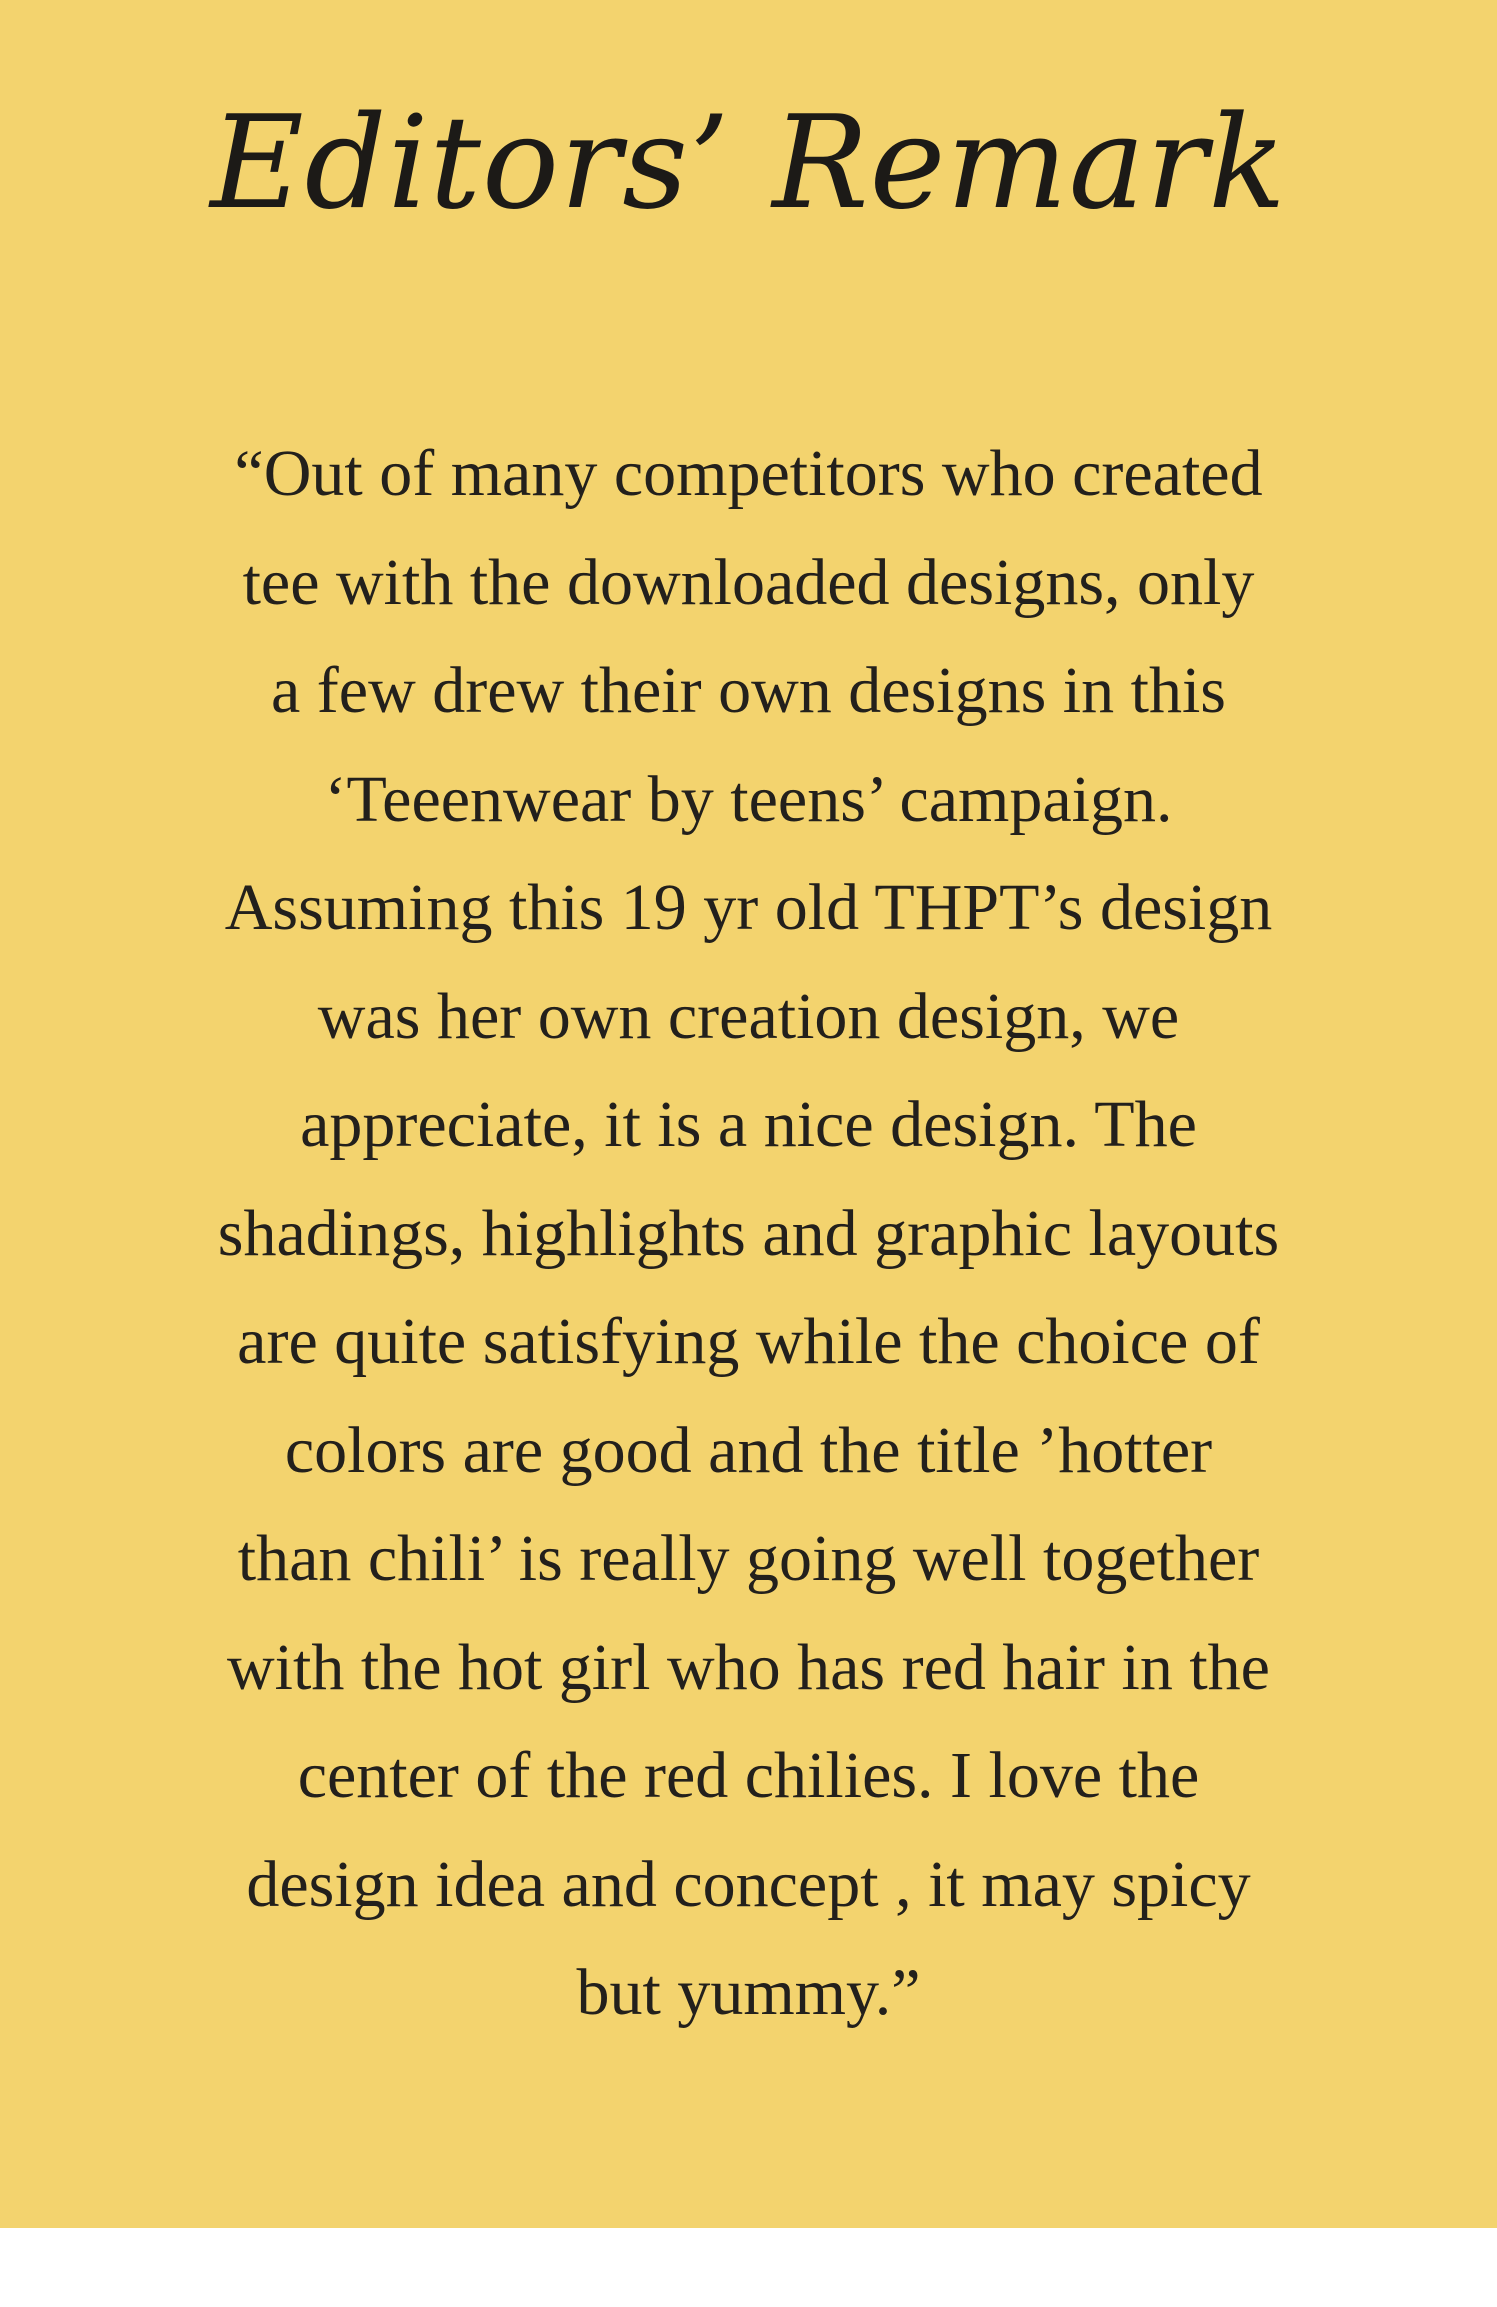 The height and width of the screenshot is (2307, 1497). Describe the element at coordinates (748, 473) in the screenshot. I see `quote-line: “Out of many competitors who created` at that location.